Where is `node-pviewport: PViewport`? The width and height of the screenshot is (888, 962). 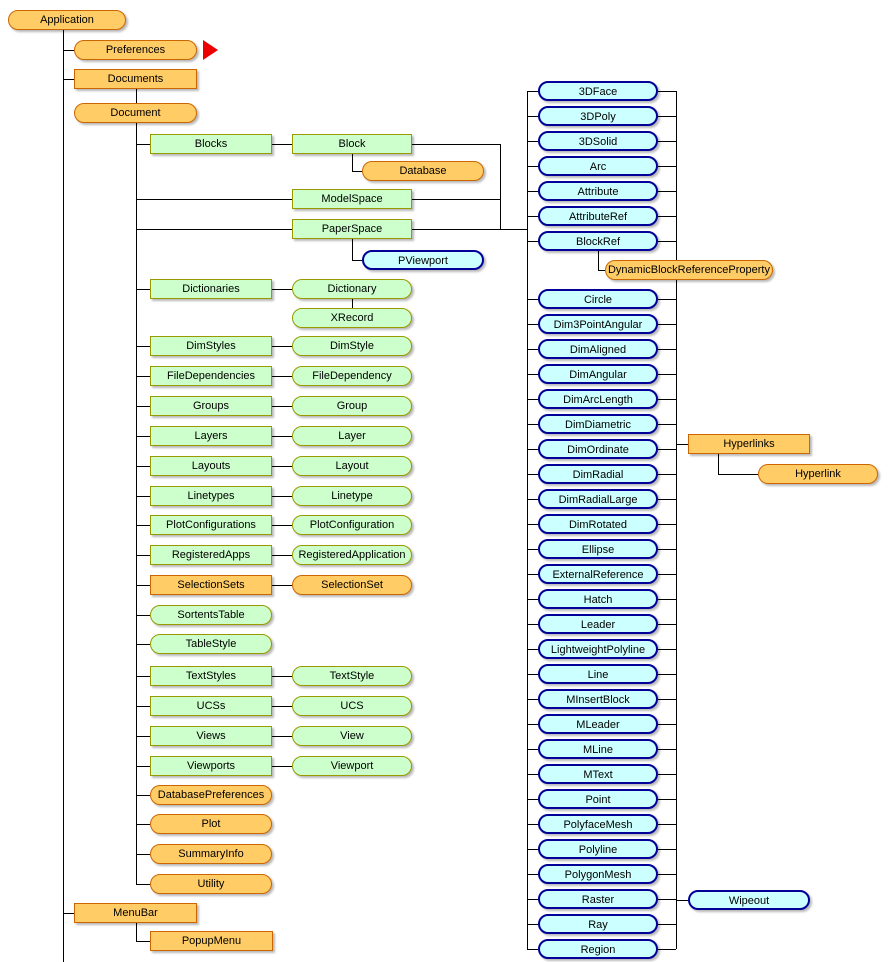 node-pviewport: PViewport is located at coordinates (423, 260).